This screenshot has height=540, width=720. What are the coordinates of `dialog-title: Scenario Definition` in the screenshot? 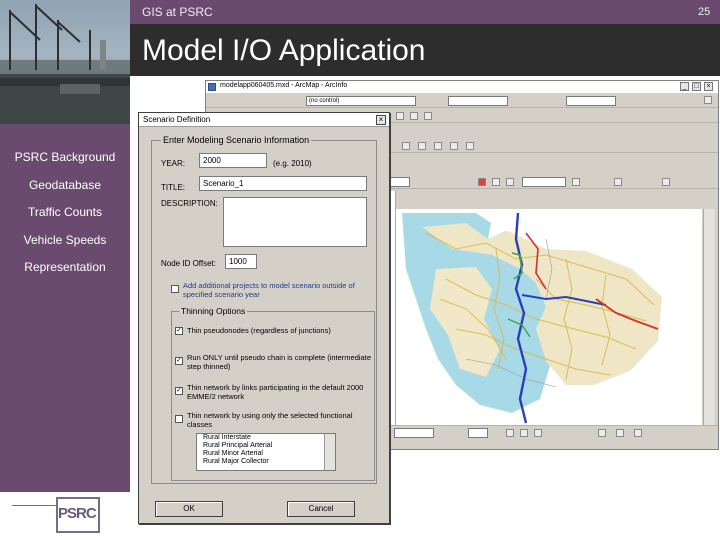 It's located at (177, 119).